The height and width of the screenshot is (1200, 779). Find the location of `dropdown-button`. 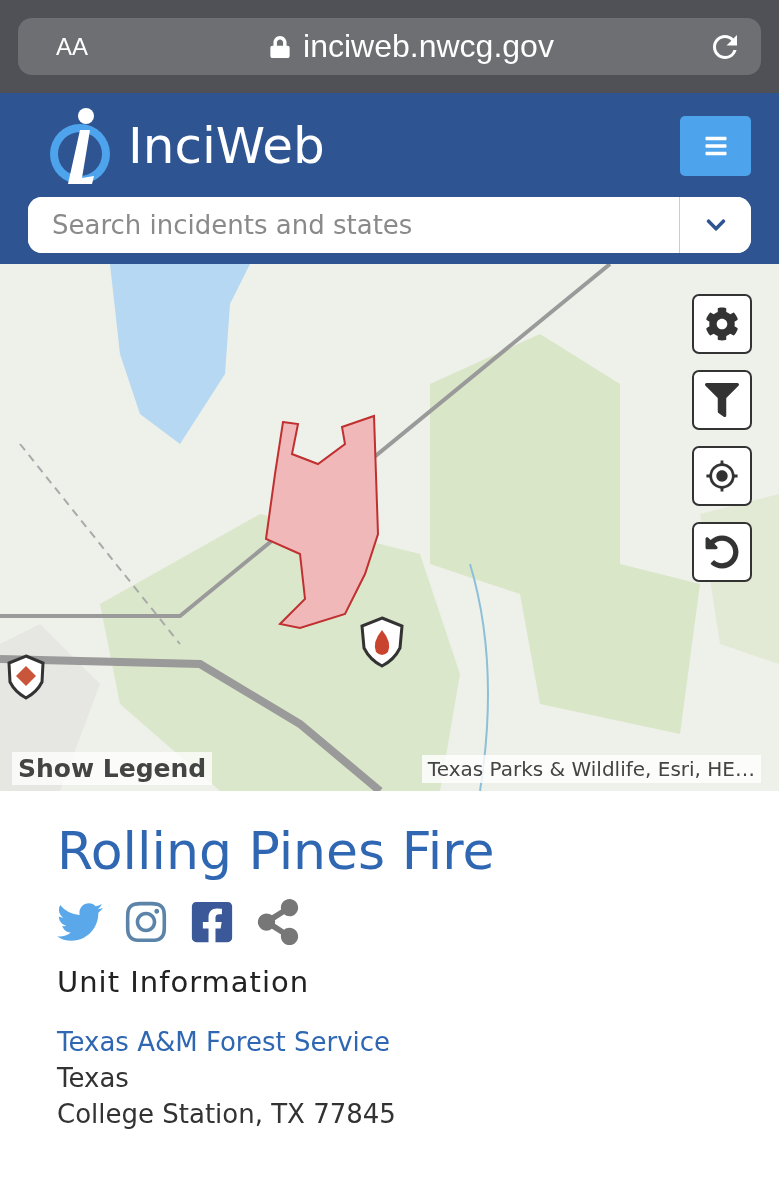

dropdown-button is located at coordinates (715, 225).